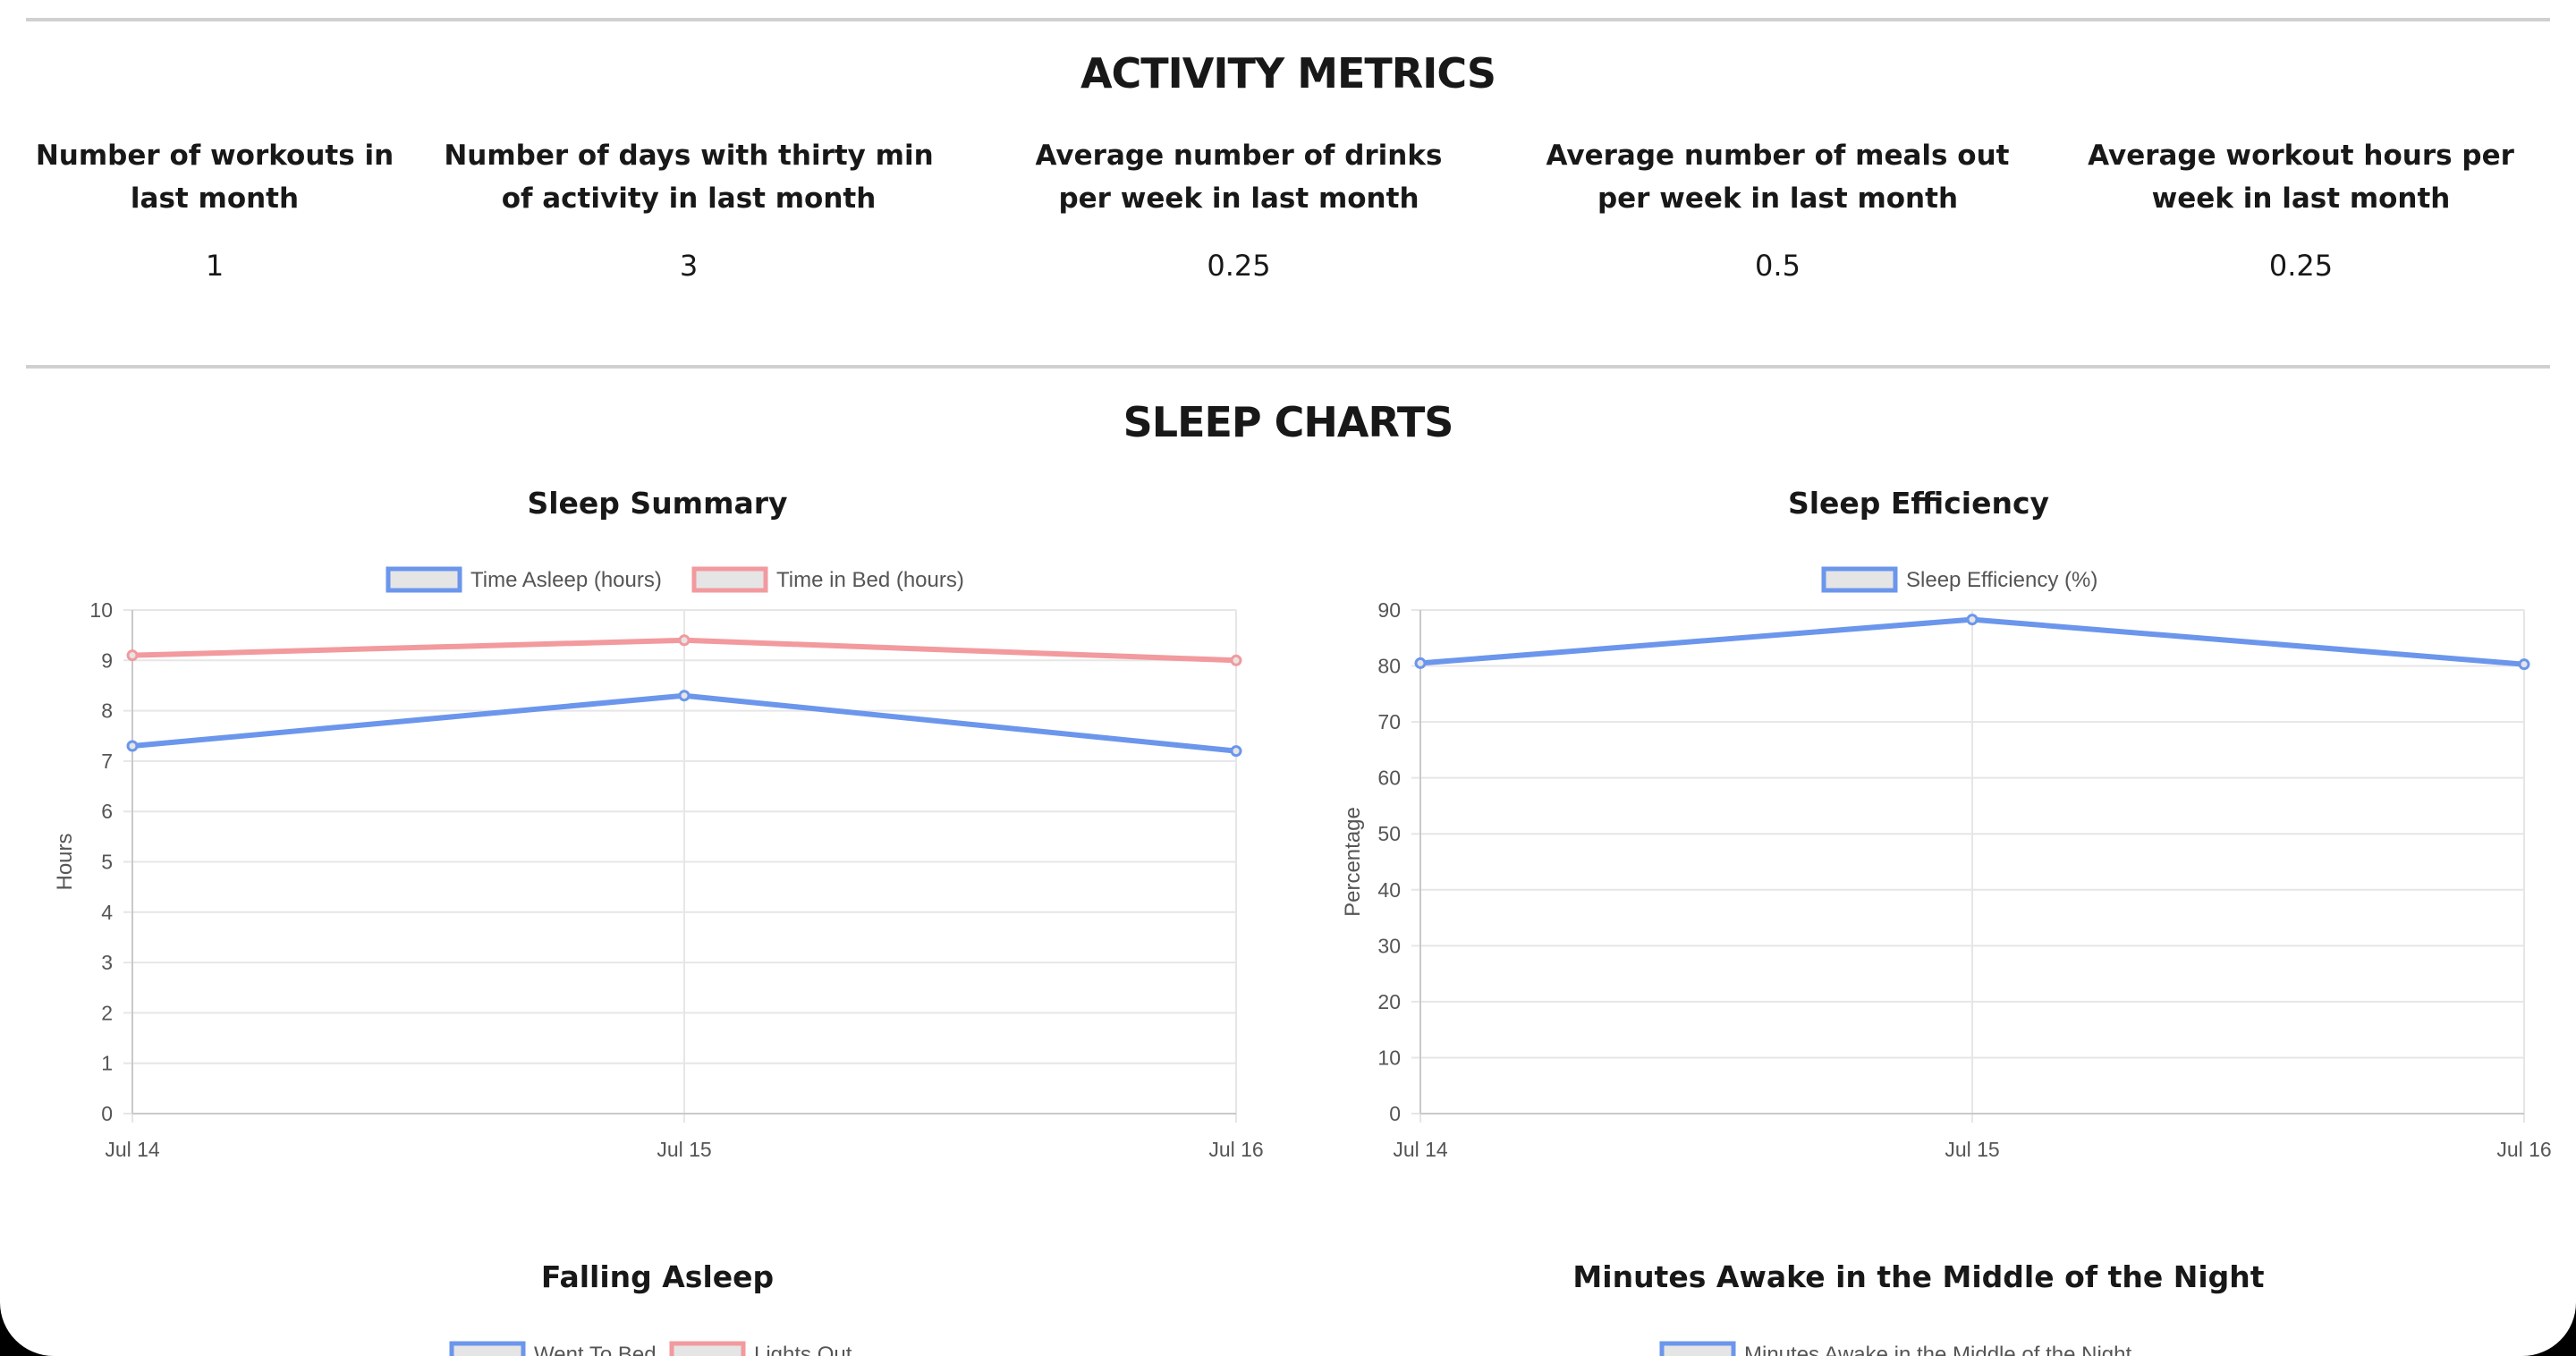  Describe the element at coordinates (1353, 862) in the screenshot. I see `y-axis-title: Percentage` at that location.